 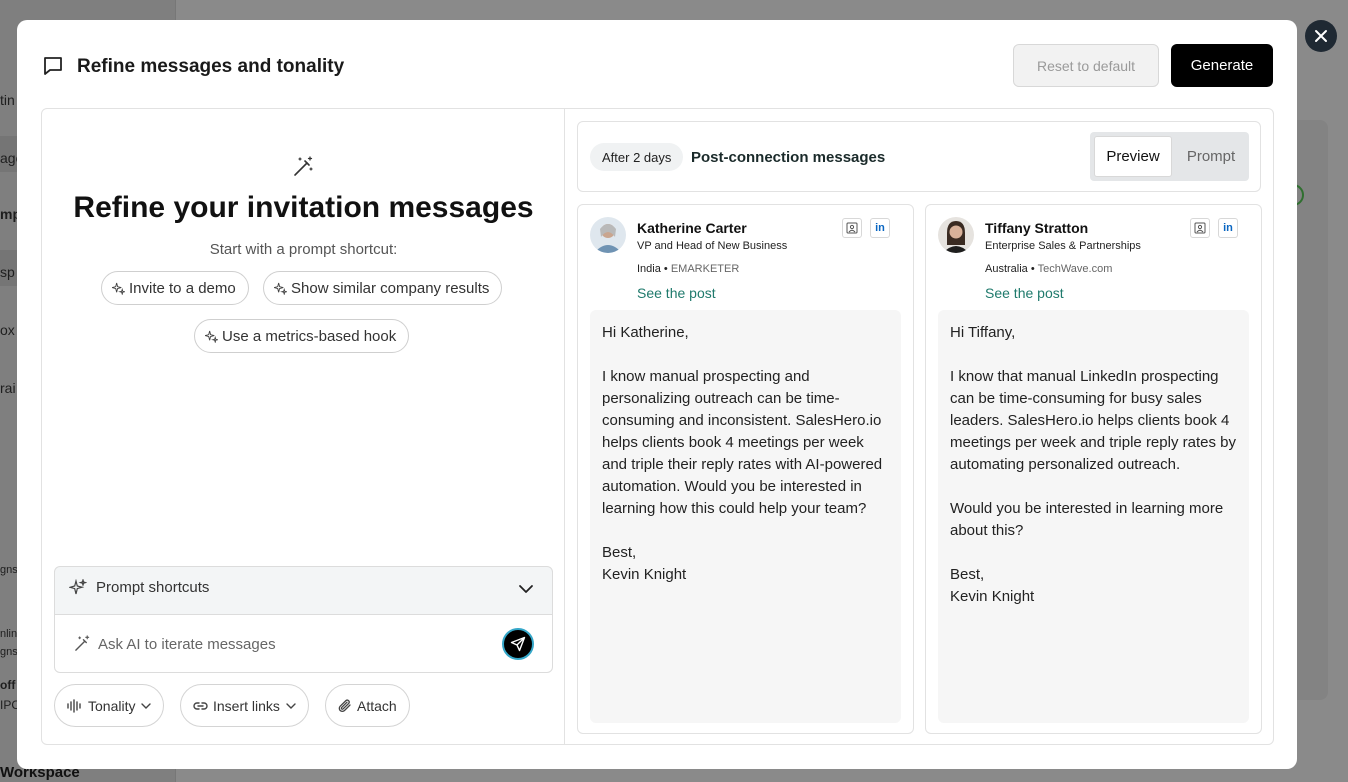 I want to click on sidebar-fragment: rai, so click(x=8, y=388).